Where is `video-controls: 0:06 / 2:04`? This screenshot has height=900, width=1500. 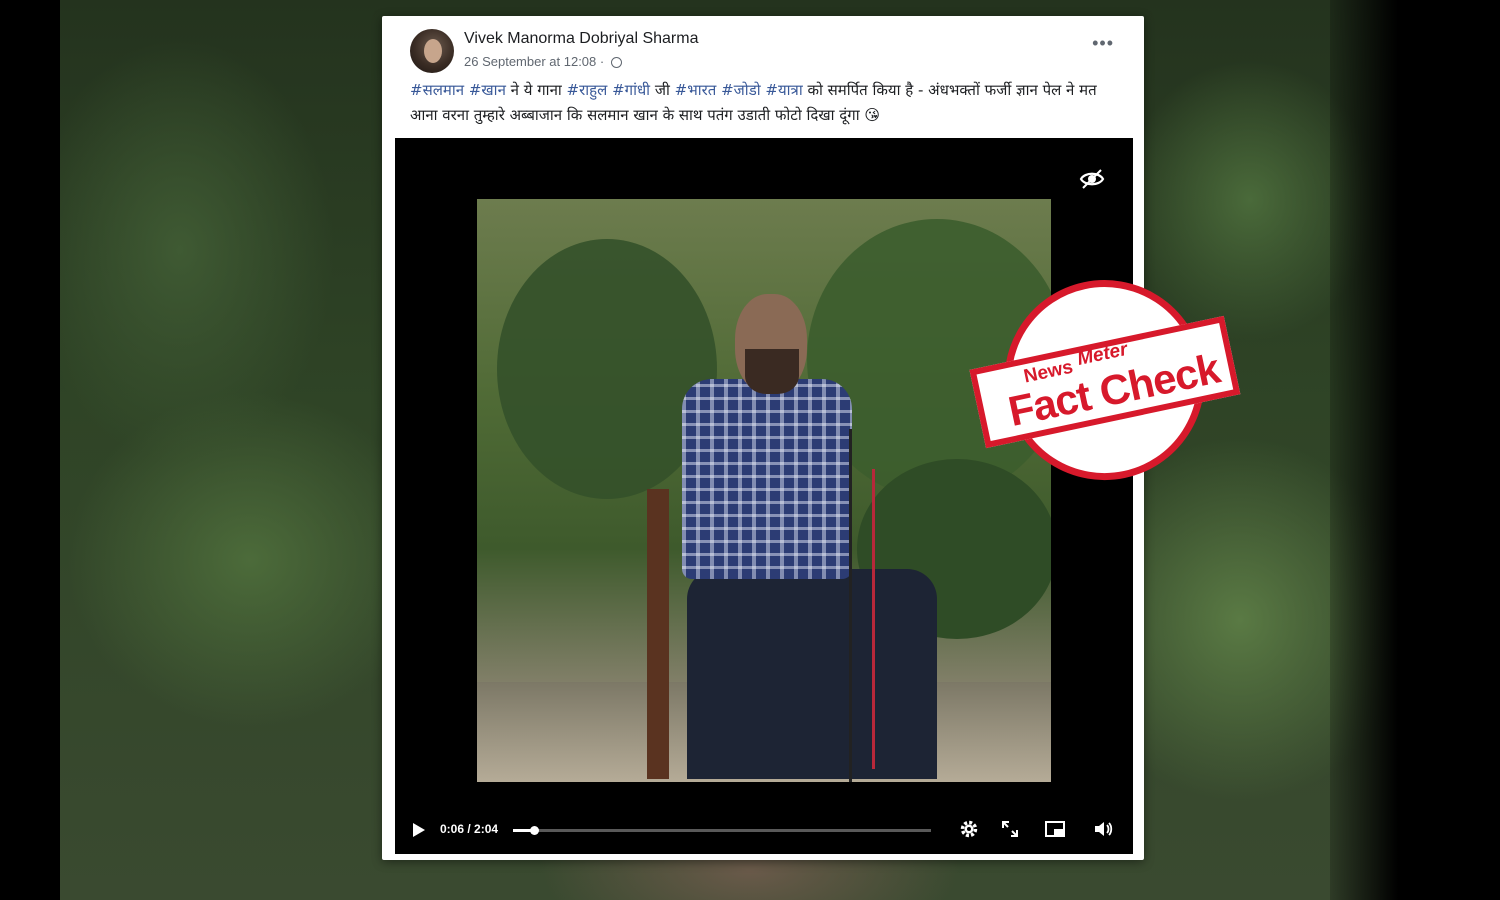
video-controls: 0:06 / 2:04 is located at coordinates (764, 829).